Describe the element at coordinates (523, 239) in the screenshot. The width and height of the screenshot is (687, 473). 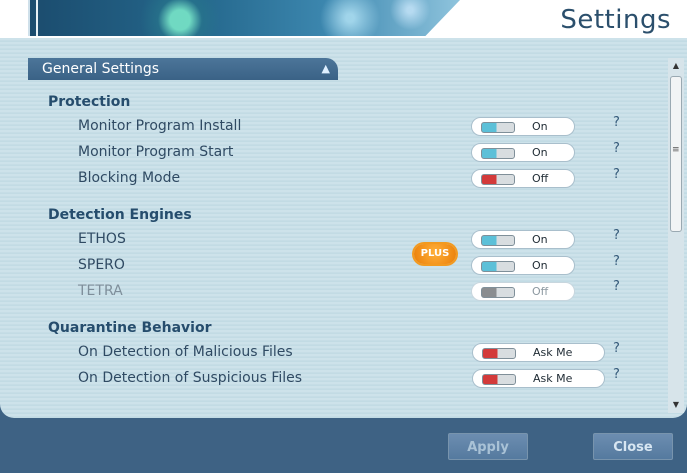
I see `toggle-ethos: On` at that location.